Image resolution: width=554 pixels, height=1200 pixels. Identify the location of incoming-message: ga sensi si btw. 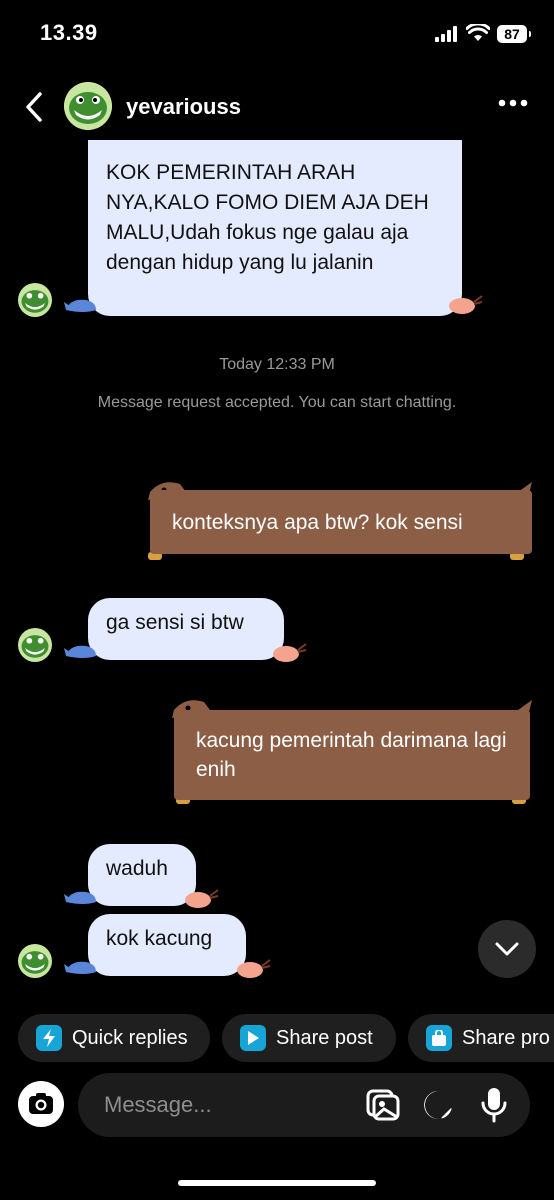
(186, 629).